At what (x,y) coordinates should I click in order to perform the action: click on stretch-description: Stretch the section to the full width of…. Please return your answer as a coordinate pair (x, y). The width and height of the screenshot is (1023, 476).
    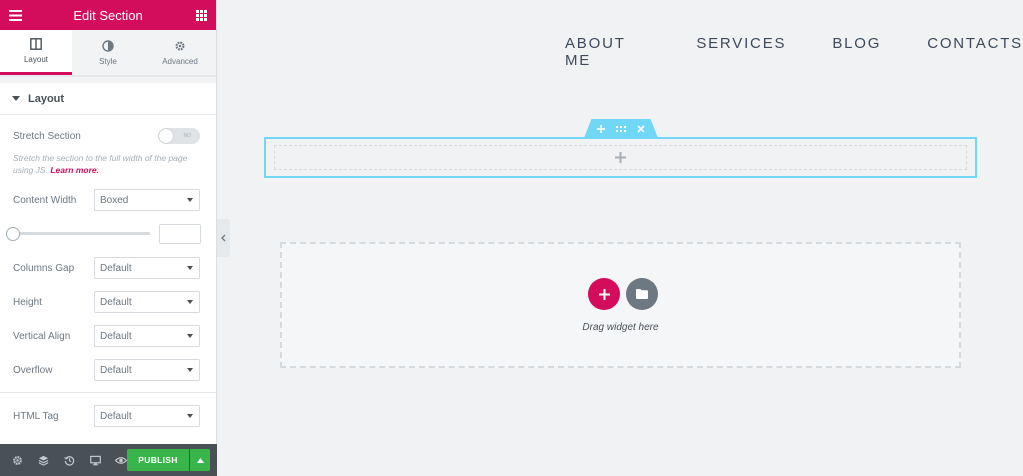
    Looking at the image, I should click on (108, 164).